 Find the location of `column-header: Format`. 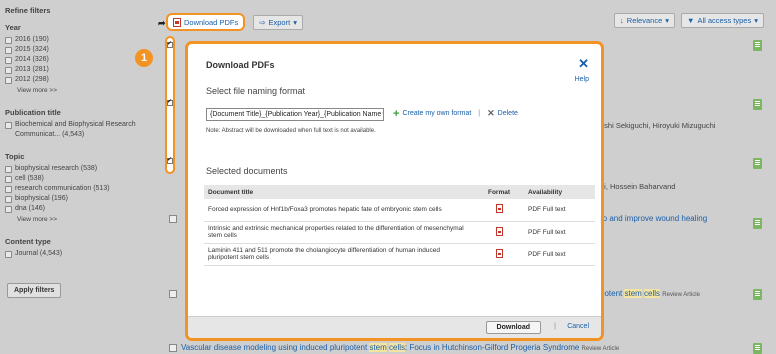

column-header: Format is located at coordinates (499, 192).